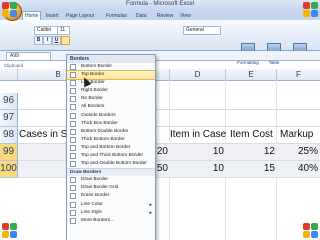 The width and height of the screenshot is (320, 240). What do you see at coordinates (111, 172) in the screenshot?
I see `draw-borders-header: Draw Borders` at bounding box center [111, 172].